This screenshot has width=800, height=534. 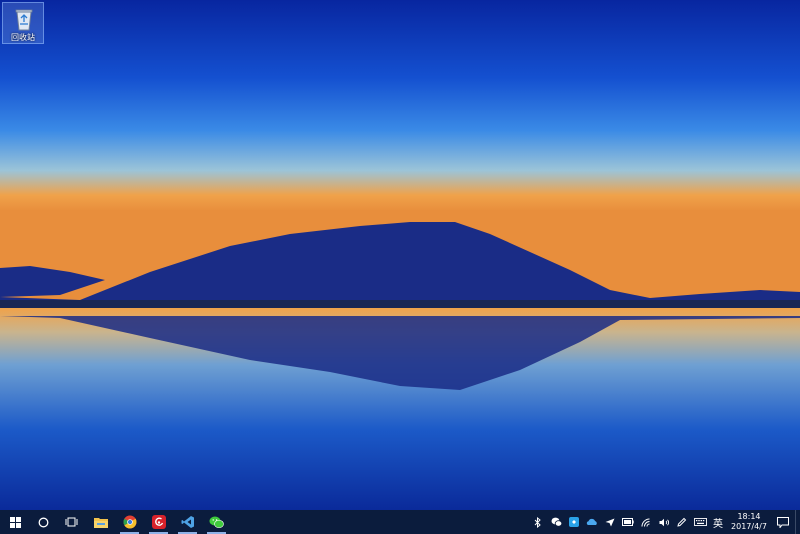 I want to click on onedrive-icon, so click(x=591, y=521).